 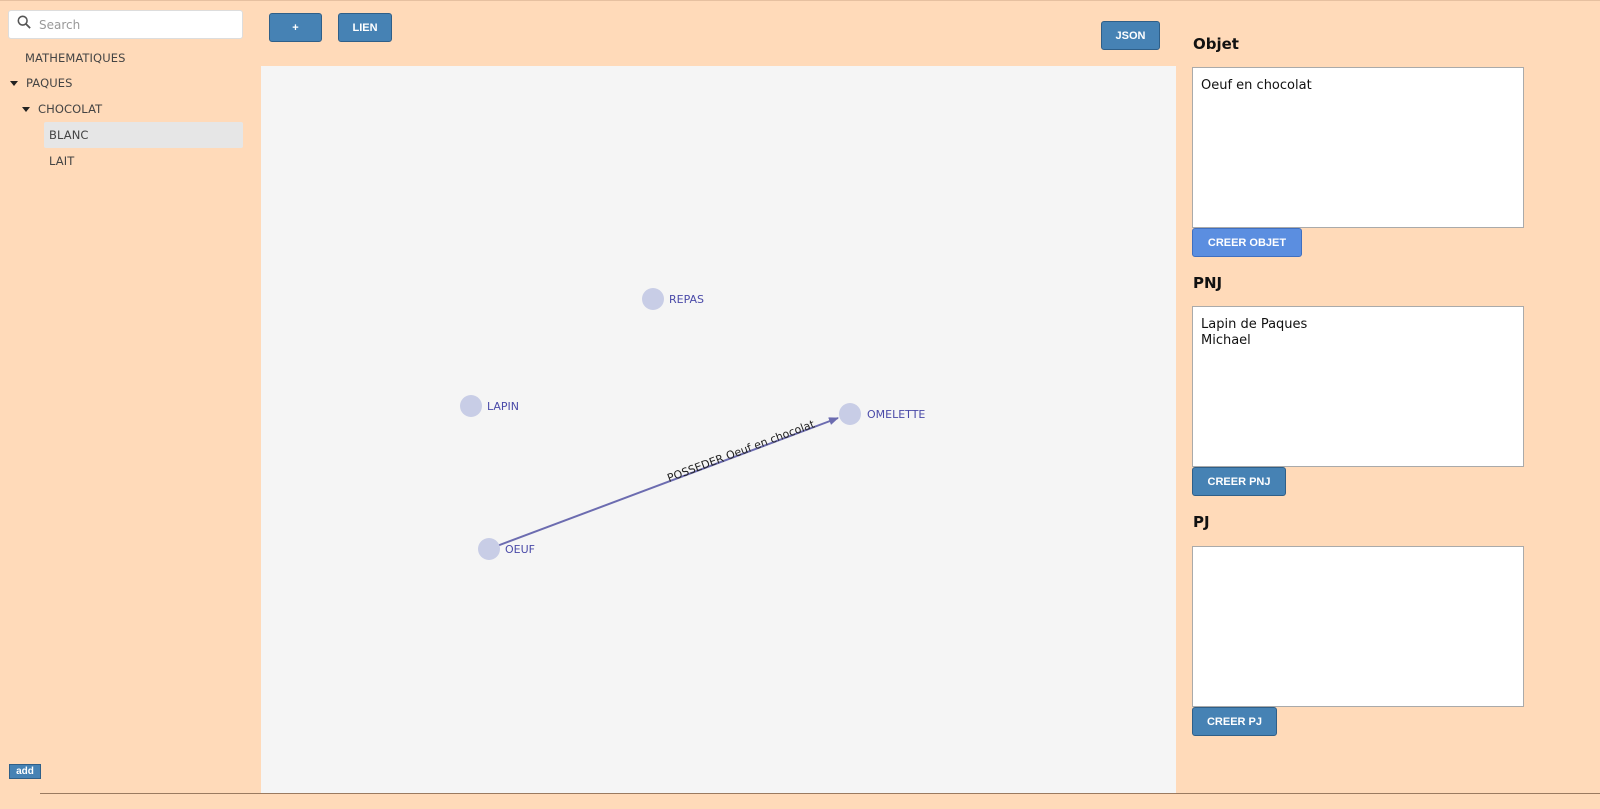 I want to click on json-button: JSON, so click(x=1130, y=35).